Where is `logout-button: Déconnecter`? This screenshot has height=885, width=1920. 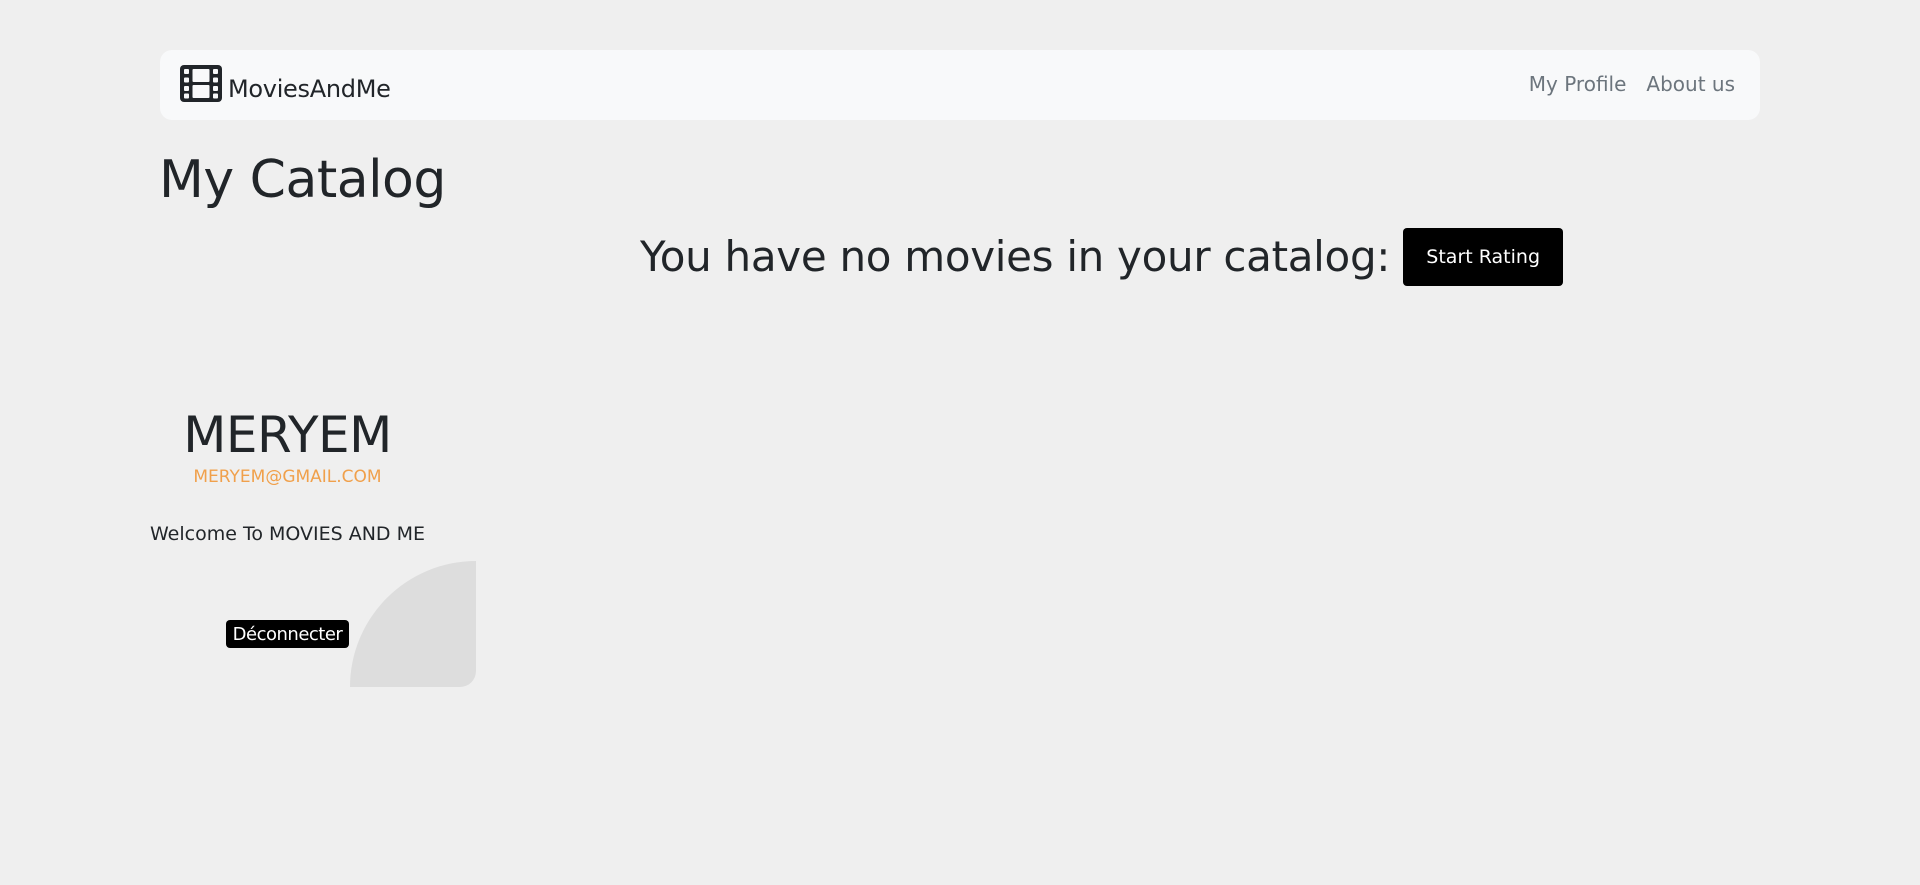
logout-button: Déconnecter is located at coordinates (287, 634).